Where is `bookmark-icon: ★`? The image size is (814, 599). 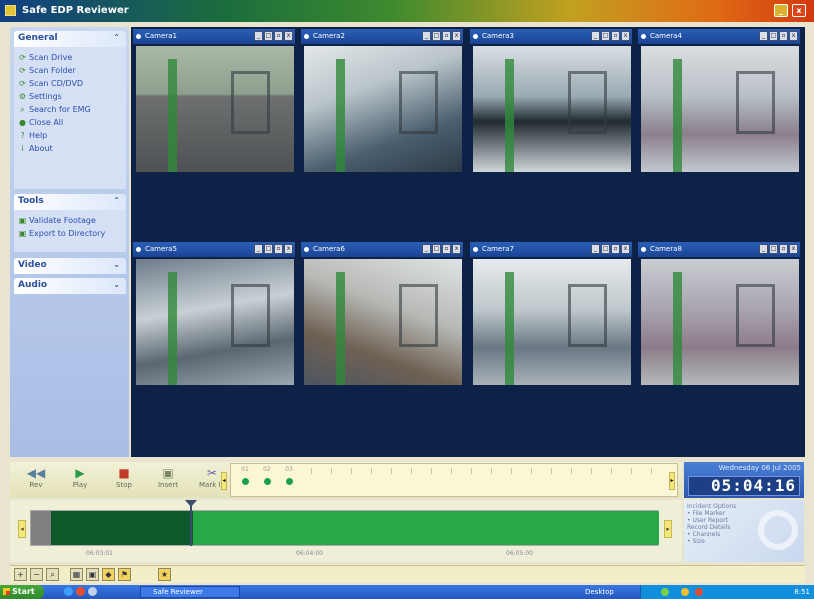
bookmark-icon: ★ is located at coordinates (164, 574).